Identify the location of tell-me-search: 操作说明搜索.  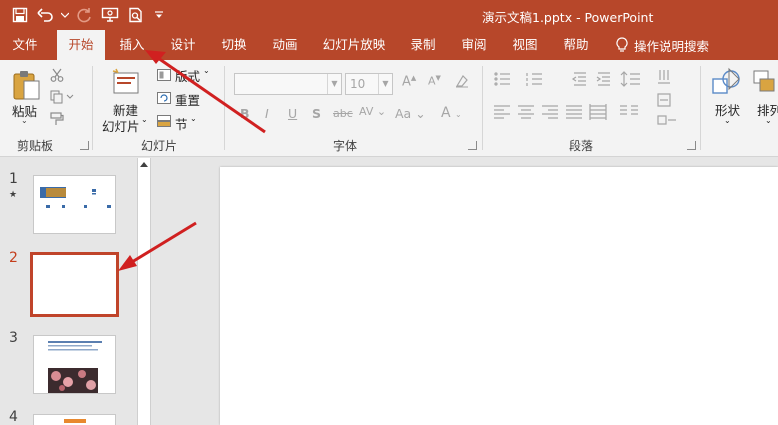
(662, 45).